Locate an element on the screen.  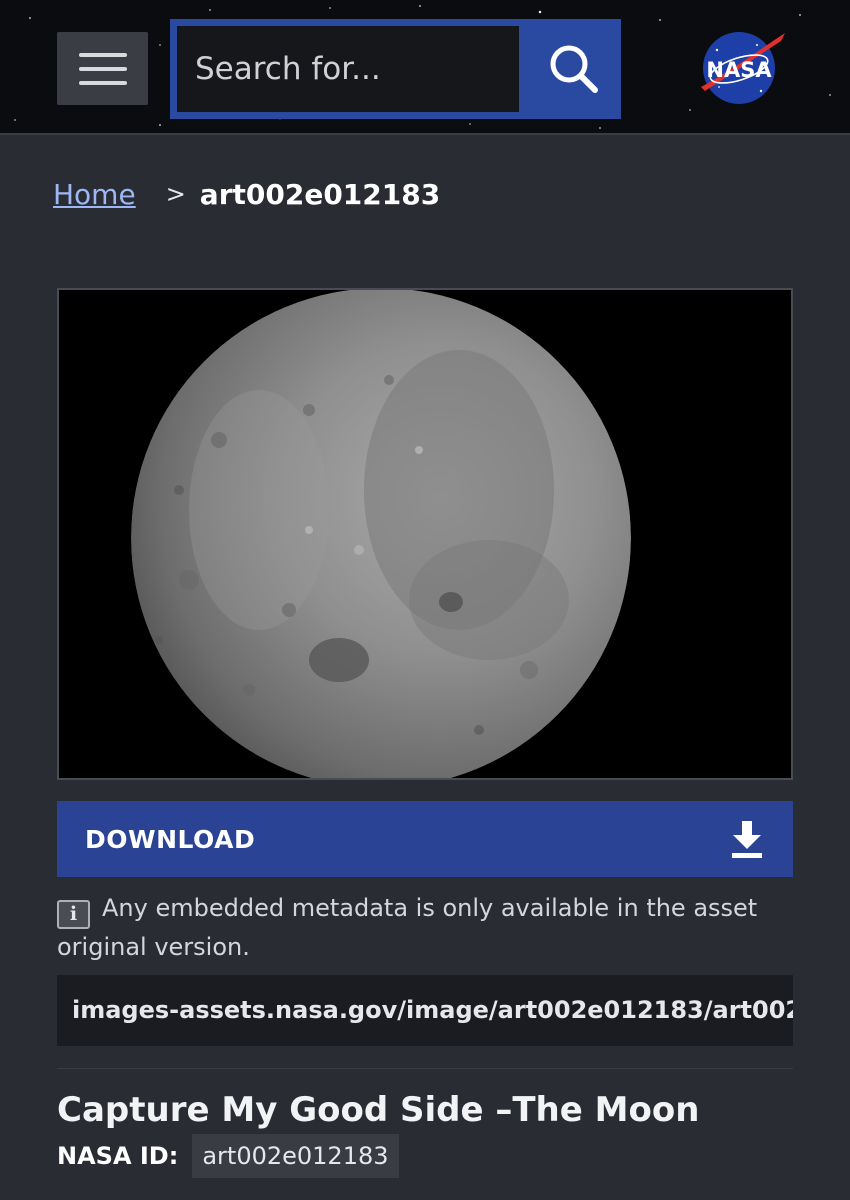
download-label: DOWNLOAD is located at coordinates (170, 839).